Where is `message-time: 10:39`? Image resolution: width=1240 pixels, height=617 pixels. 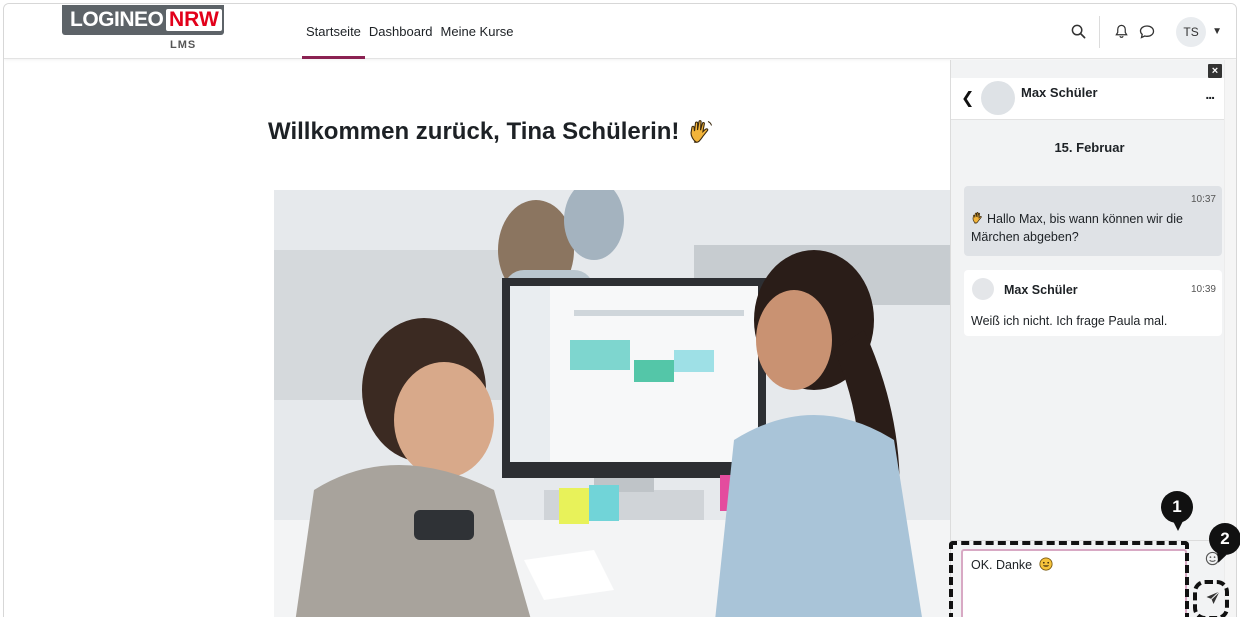
message-time: 10:39 is located at coordinates (1203, 289).